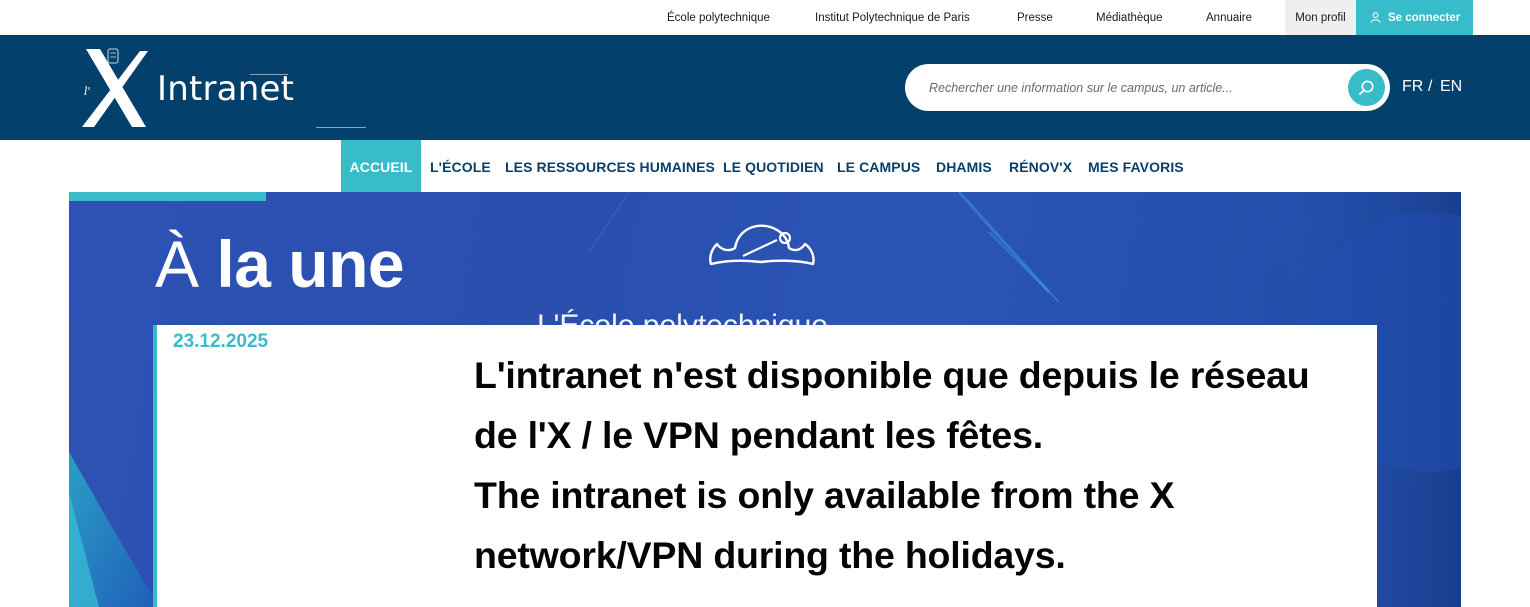 This screenshot has width=1530, height=607. What do you see at coordinates (221, 341) in the screenshot?
I see `article-date: 23.12.2025` at bounding box center [221, 341].